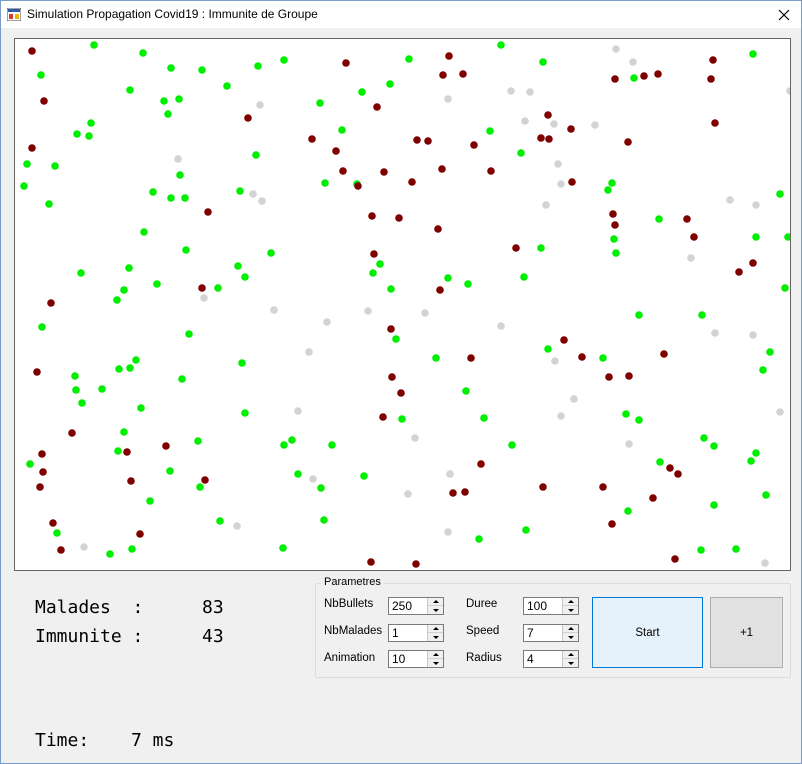 The width and height of the screenshot is (802, 764). I want to click on animation-up-button, so click(435, 655).